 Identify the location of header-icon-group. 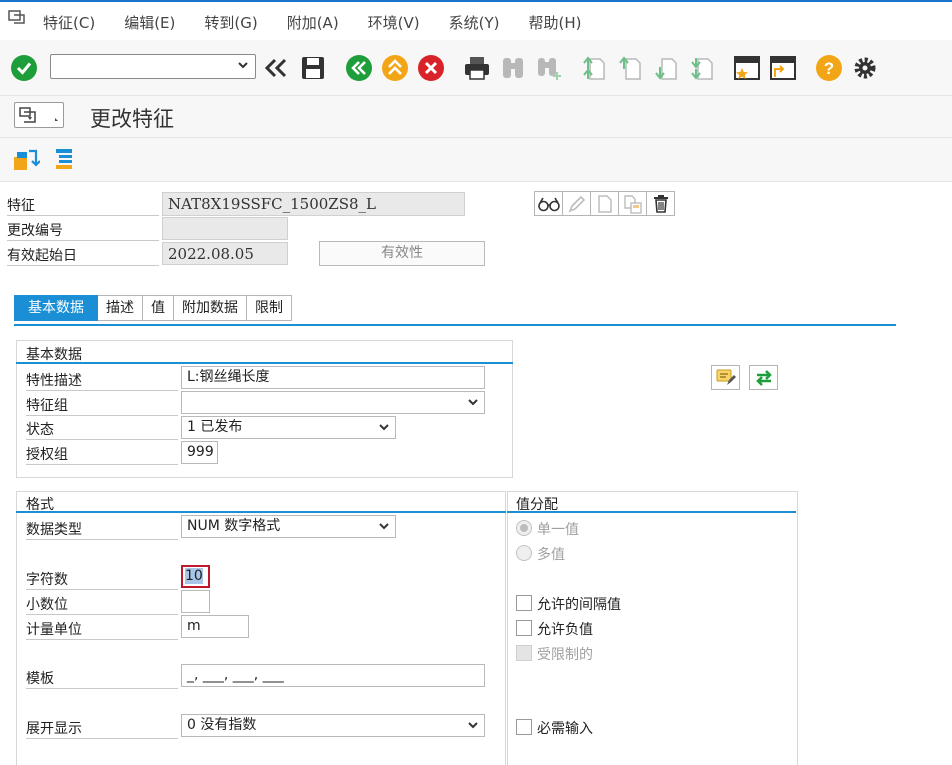
(604, 203).